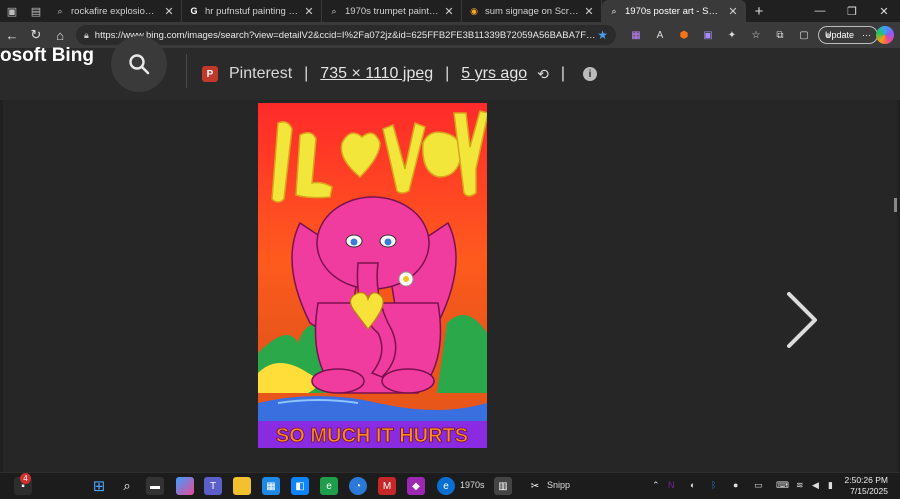  I want to click on search-button, so click(139, 64).